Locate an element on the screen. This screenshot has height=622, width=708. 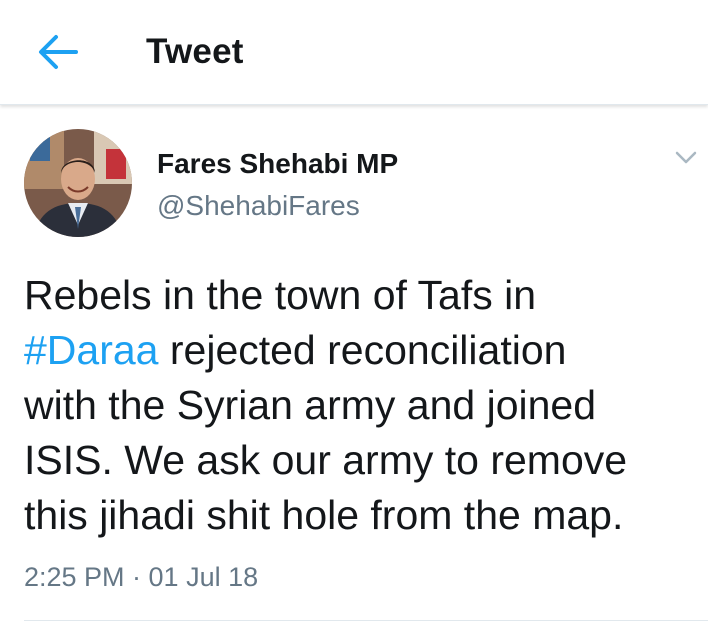
tweet-text-line: ISIS. We ask our army to remove is located at coordinates (326, 460).